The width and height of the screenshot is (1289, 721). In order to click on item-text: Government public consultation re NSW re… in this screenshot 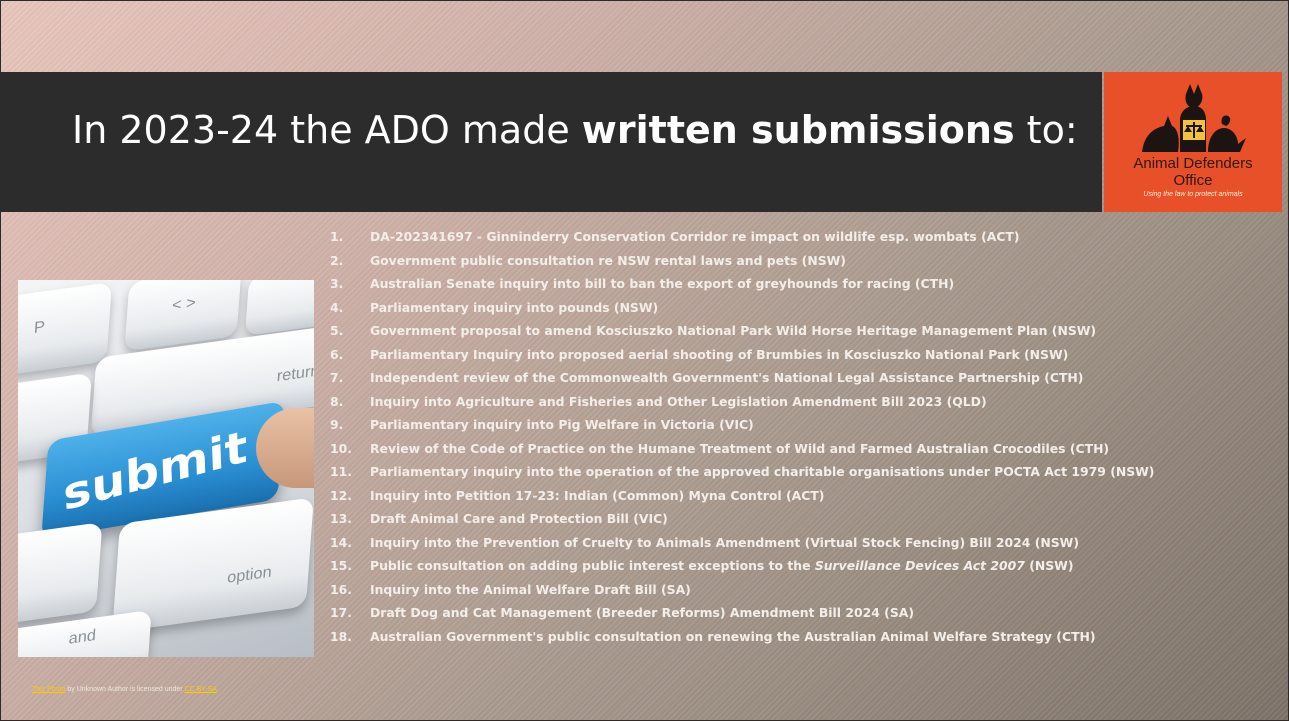, I will do `click(608, 260)`.